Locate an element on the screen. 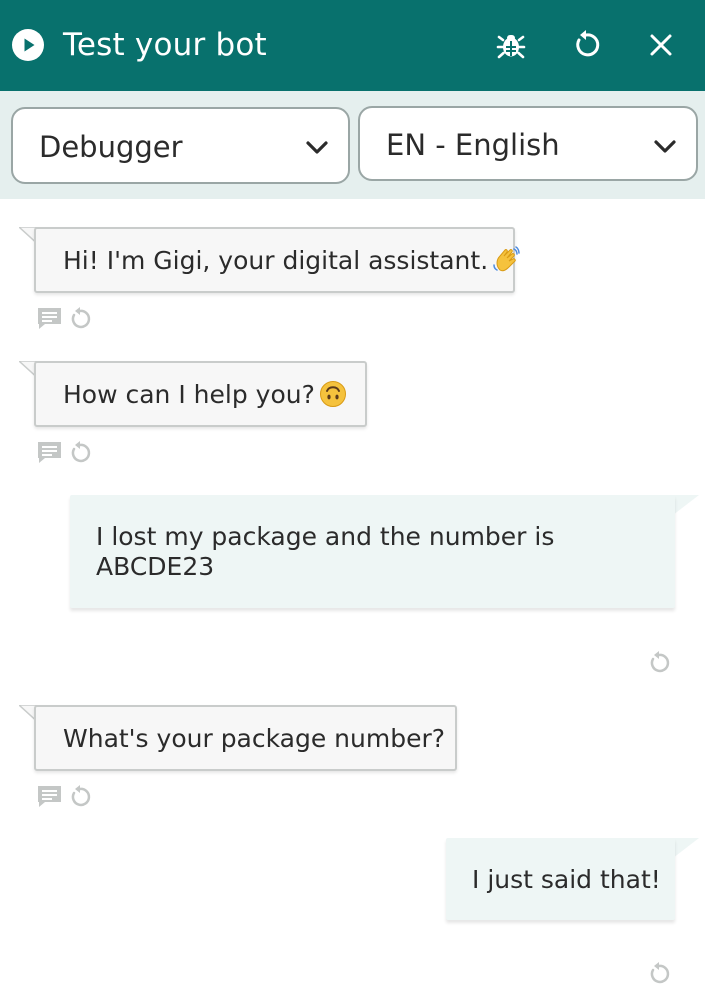  upside-down-face-icon is located at coordinates (332, 394).